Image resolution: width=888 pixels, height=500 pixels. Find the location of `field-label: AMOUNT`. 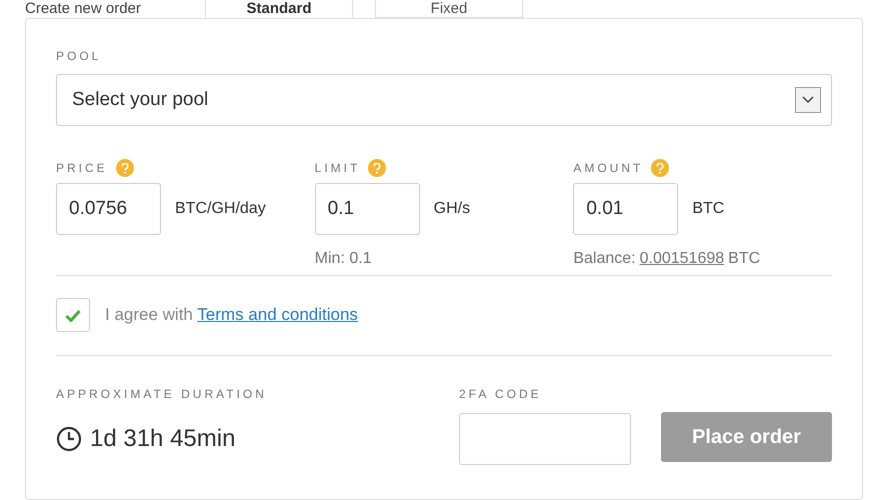

field-label: AMOUNT is located at coordinates (608, 168).